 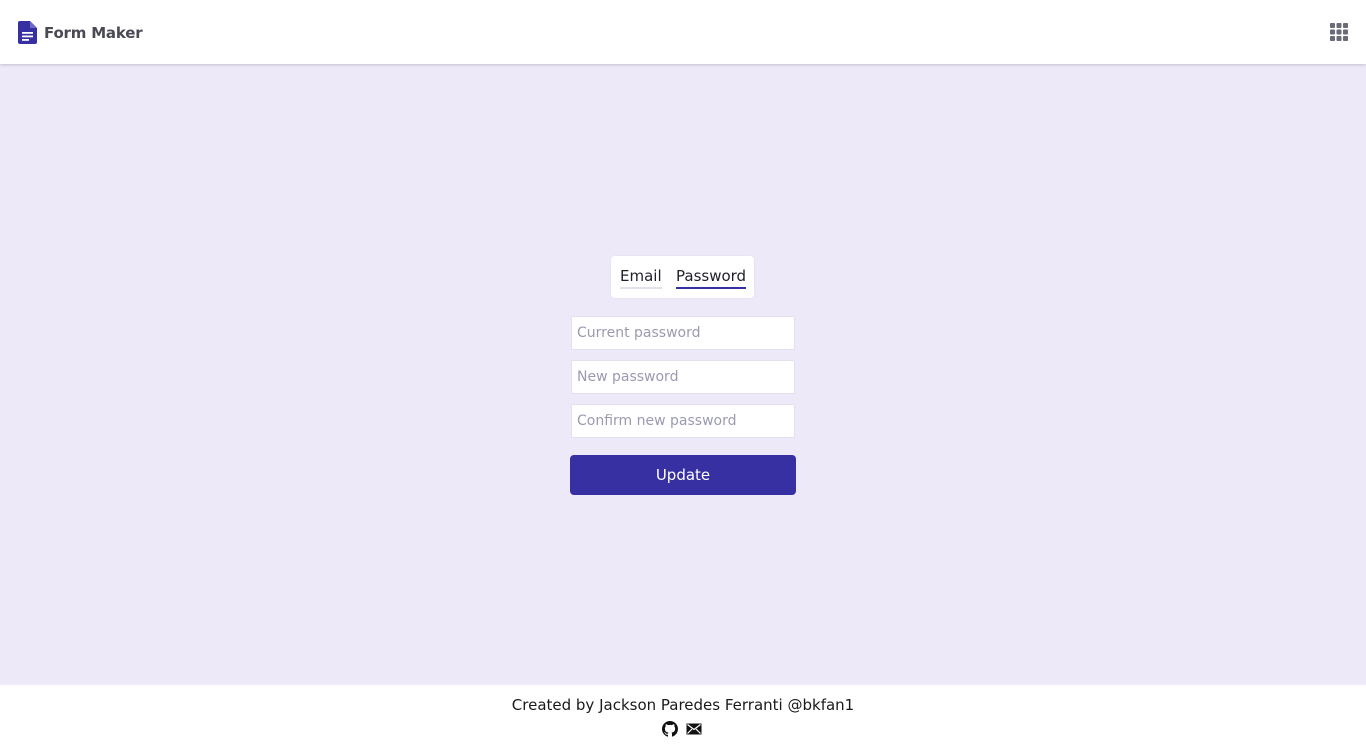 I want to click on mail-icon, so click(x=694, y=729).